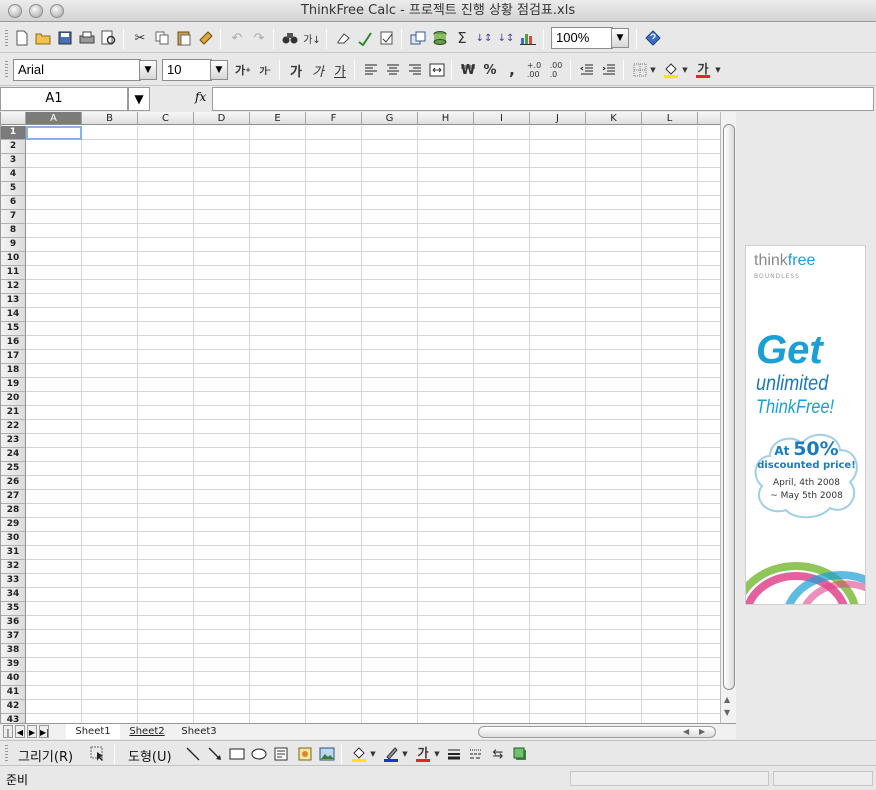  Describe the element at coordinates (13, 413) in the screenshot. I see `row-header-21: 21` at that location.